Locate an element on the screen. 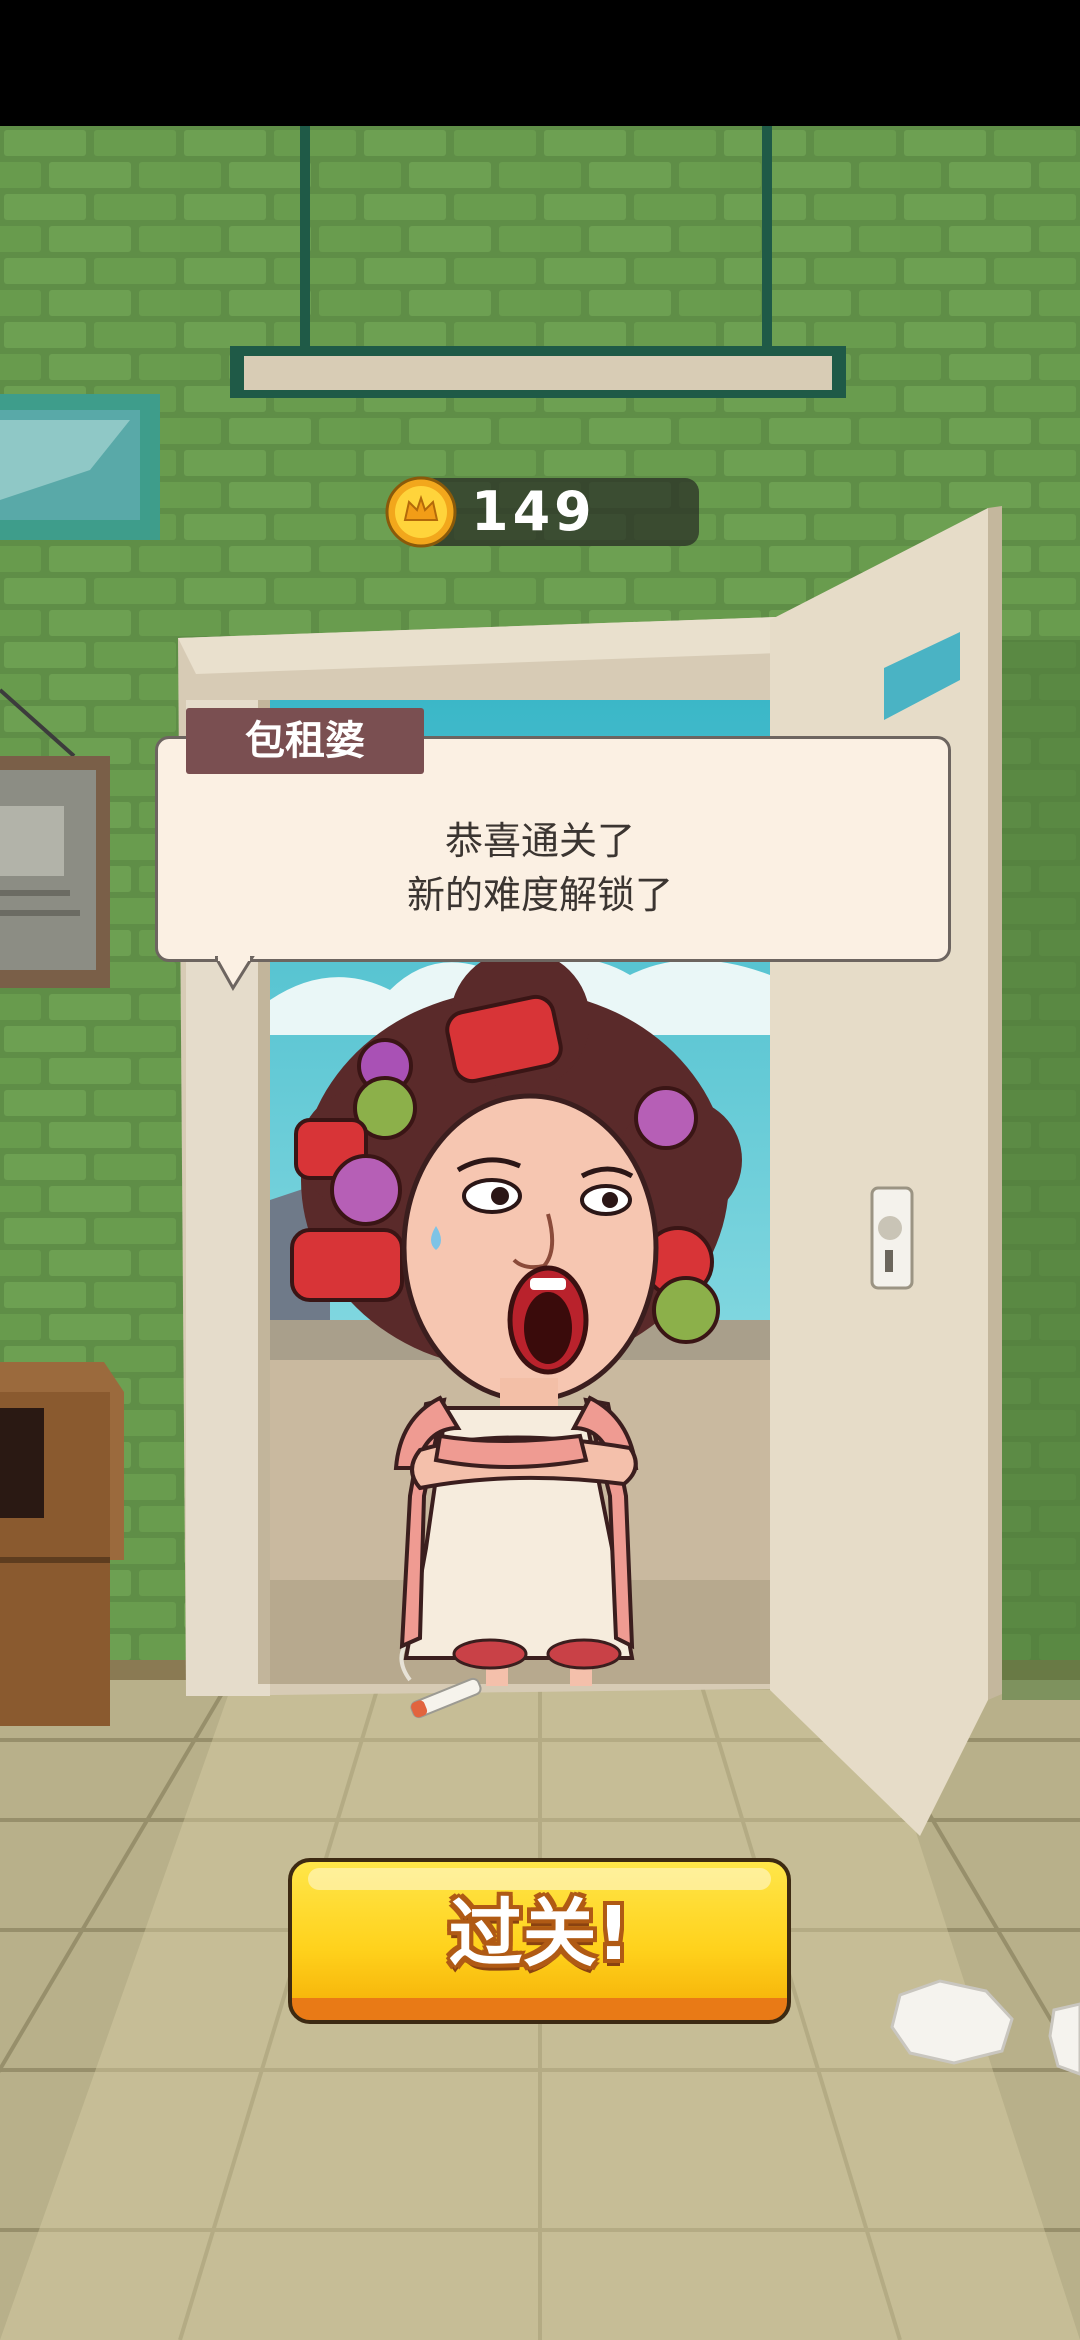 The width and height of the screenshot is (1080, 2340). status-bar is located at coordinates (540, 63).